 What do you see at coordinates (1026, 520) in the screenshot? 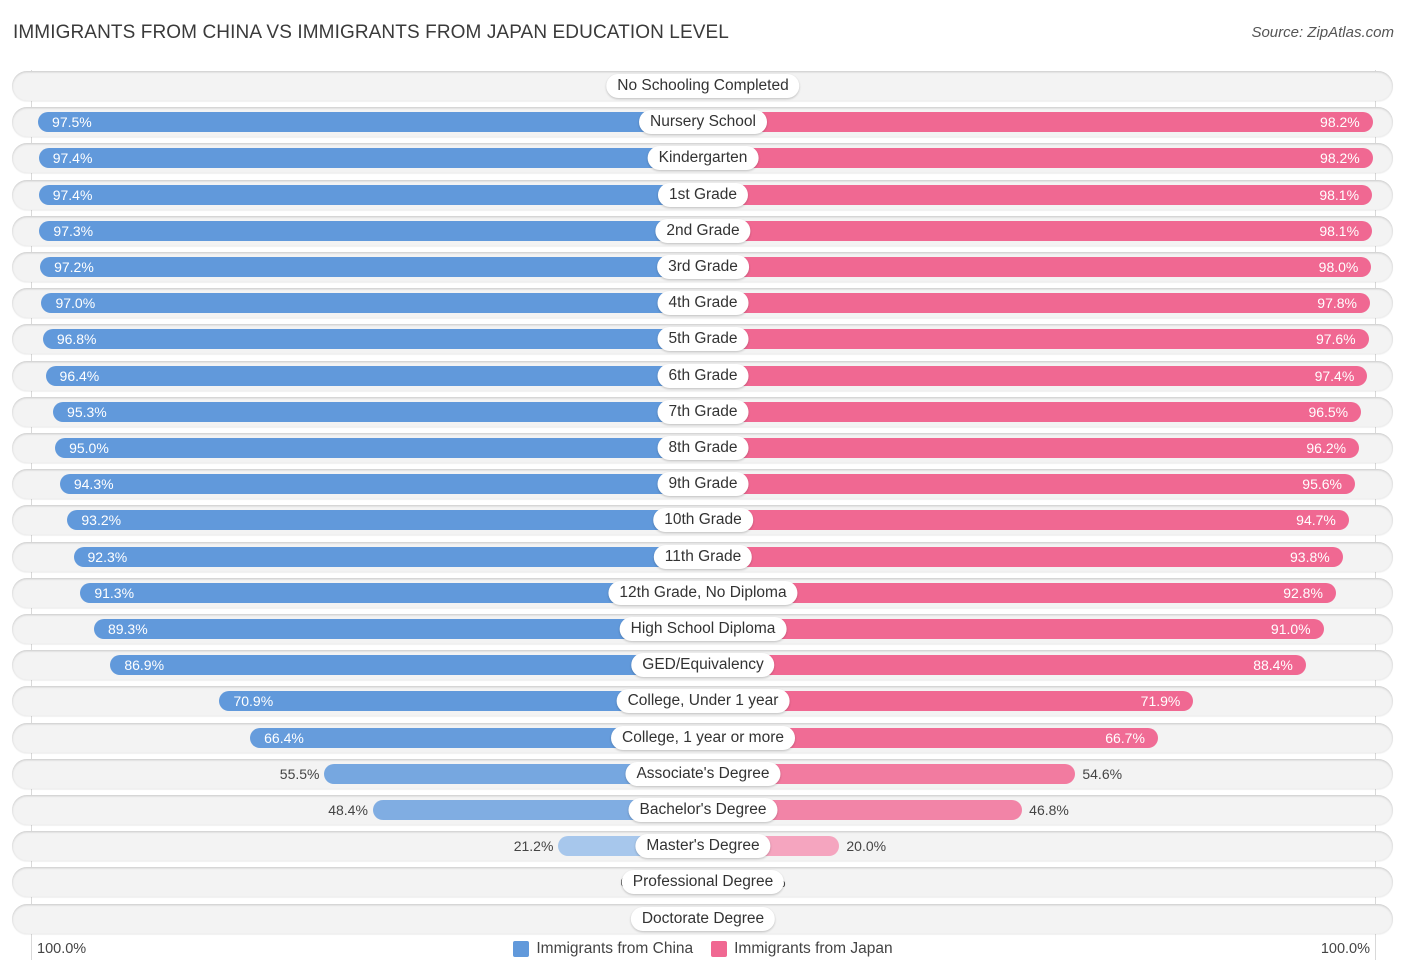
I see `bar-japan-10th-grade` at bounding box center [1026, 520].